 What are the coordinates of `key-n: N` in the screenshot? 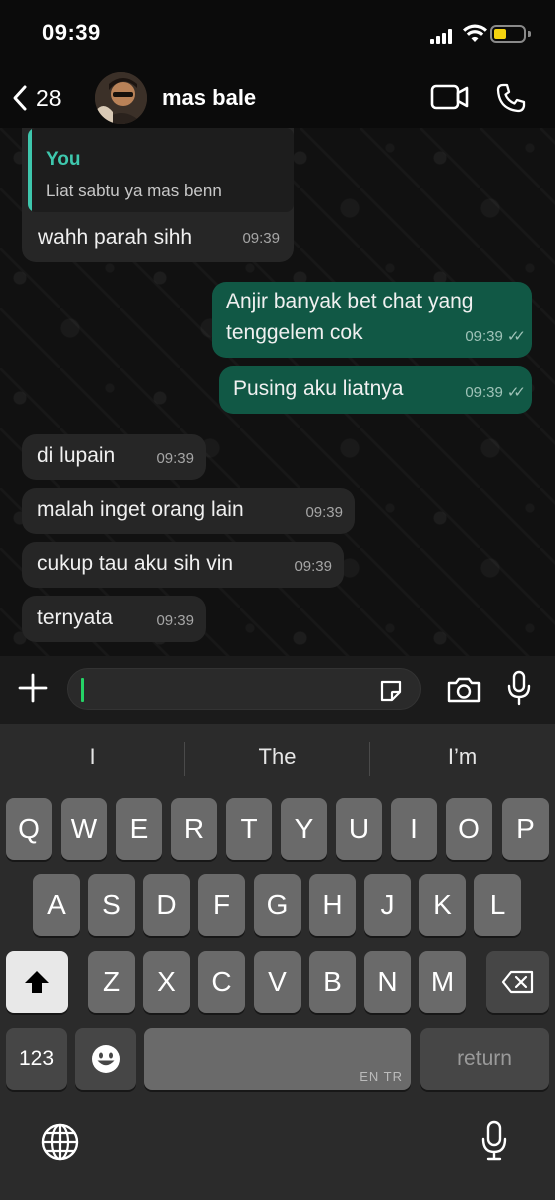 It's located at (387, 982).